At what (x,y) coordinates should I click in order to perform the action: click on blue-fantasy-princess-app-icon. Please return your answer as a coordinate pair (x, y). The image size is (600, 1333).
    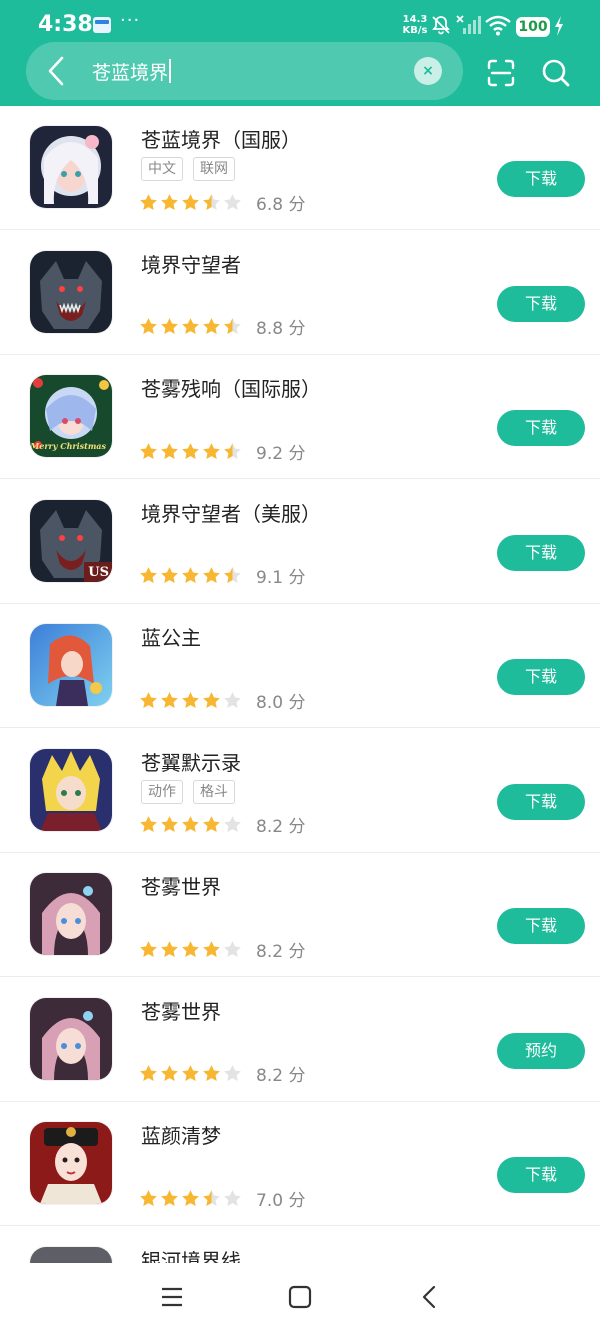
    Looking at the image, I should click on (71, 665).